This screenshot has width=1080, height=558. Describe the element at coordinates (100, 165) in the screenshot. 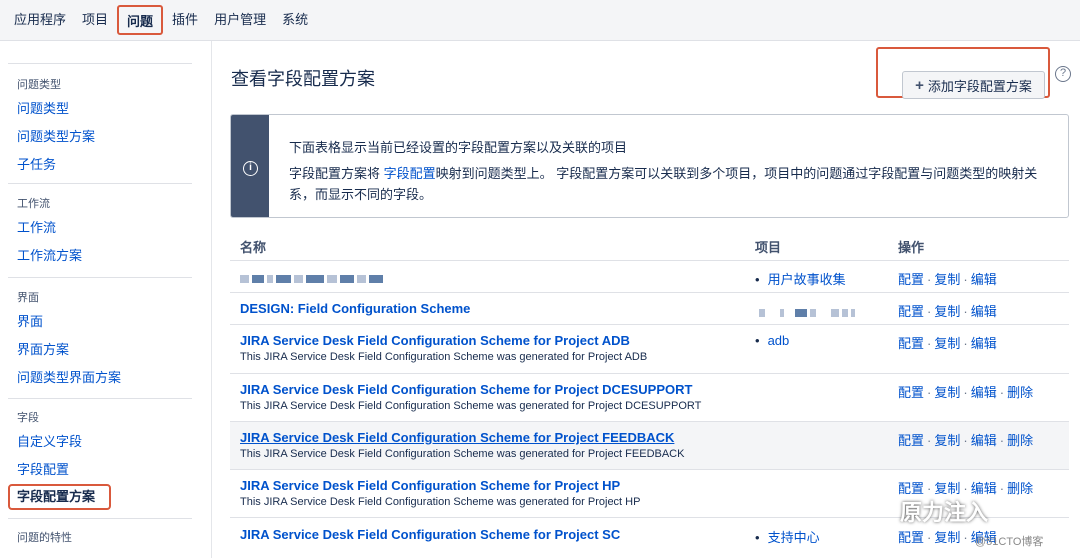

I see `sidebar-item-subtasks: 子任务` at that location.